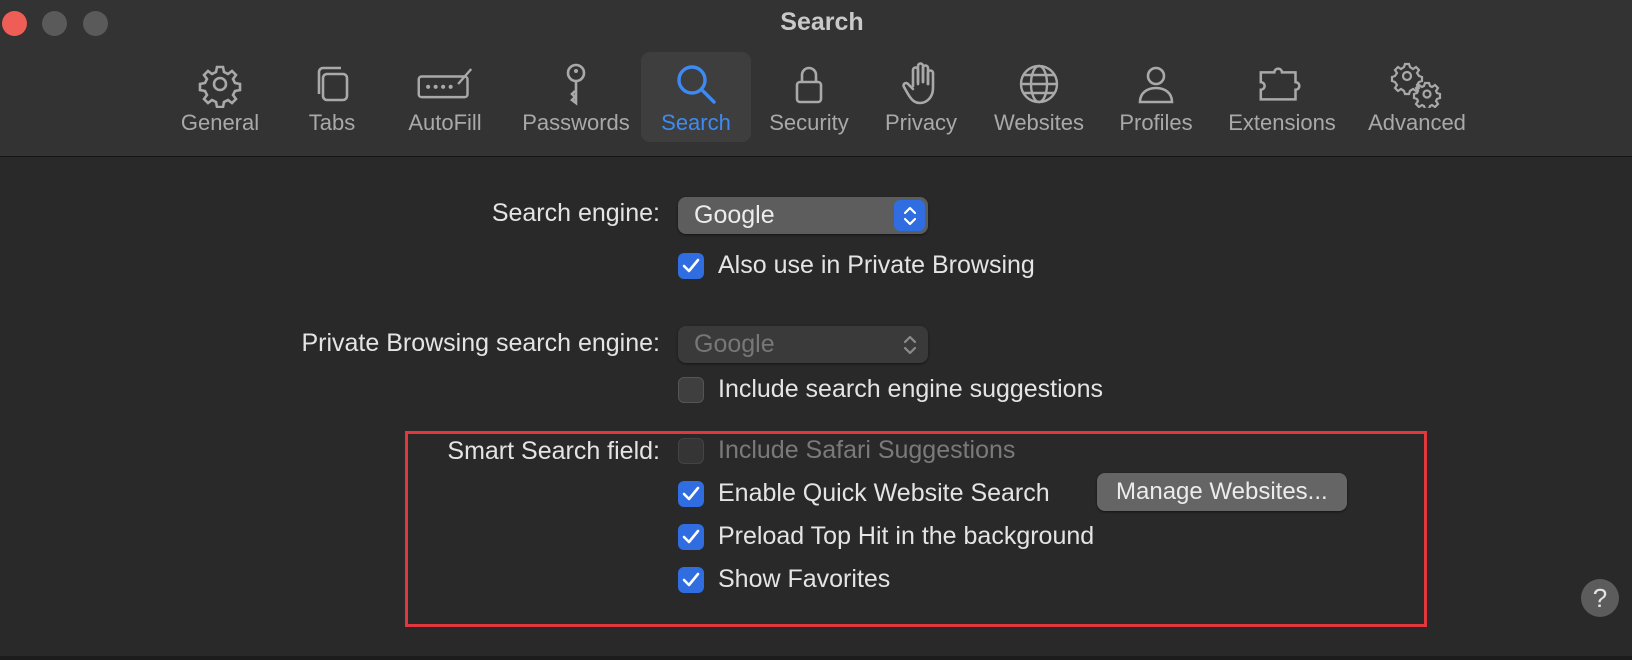  What do you see at coordinates (696, 84) in the screenshot?
I see `search-icon` at bounding box center [696, 84].